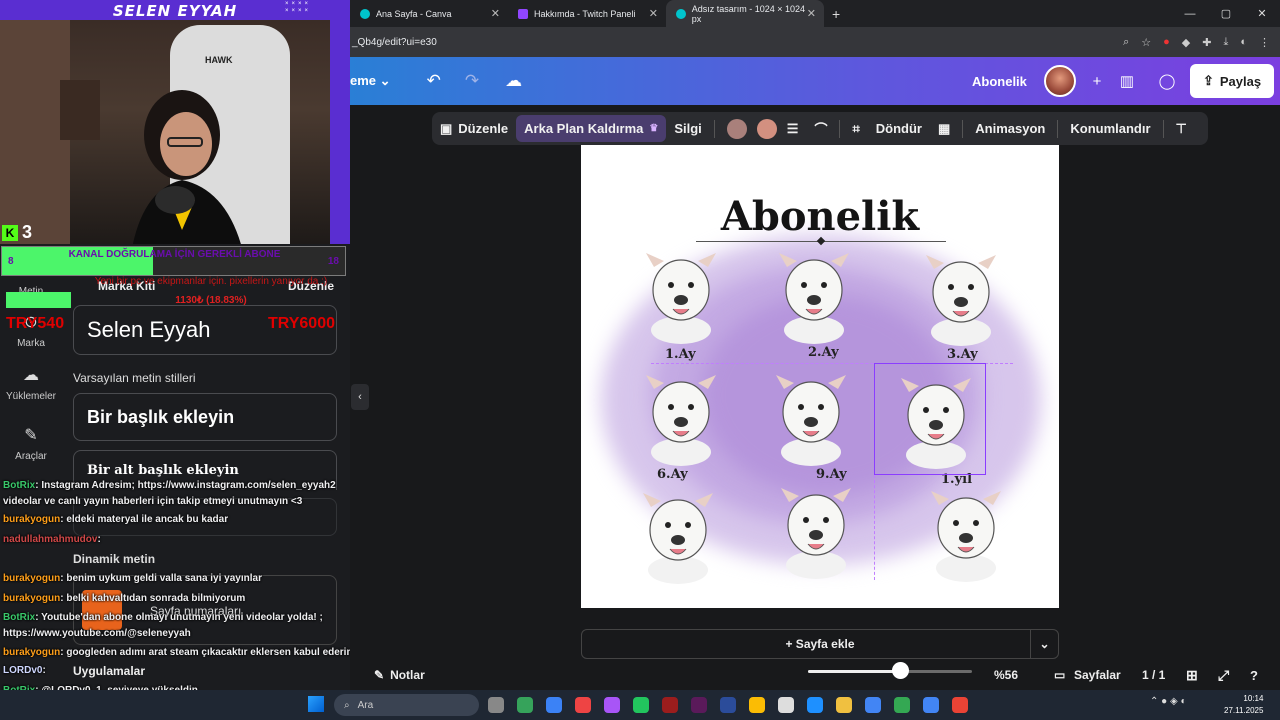 Image resolution: width=1280 pixels, height=720 pixels. What do you see at coordinates (1059, 675) in the screenshot?
I see `pages-icon: ▭` at bounding box center [1059, 675].